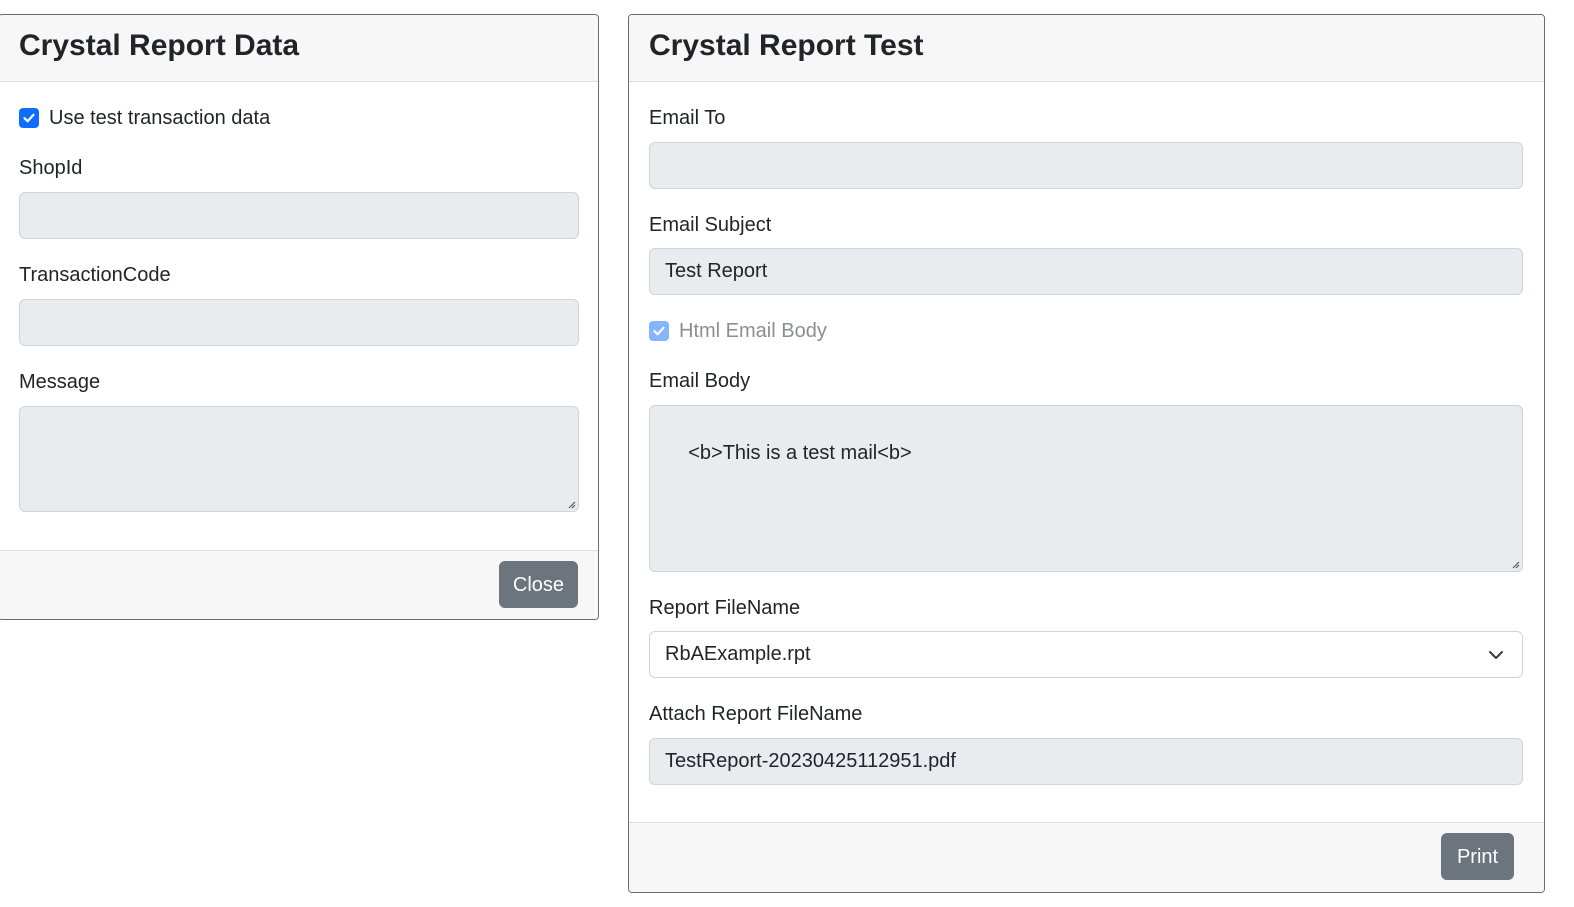  Describe the element at coordinates (1086, 761) in the screenshot. I see `attach-filename-input: TestReport-20230425112951.pdf` at that location.